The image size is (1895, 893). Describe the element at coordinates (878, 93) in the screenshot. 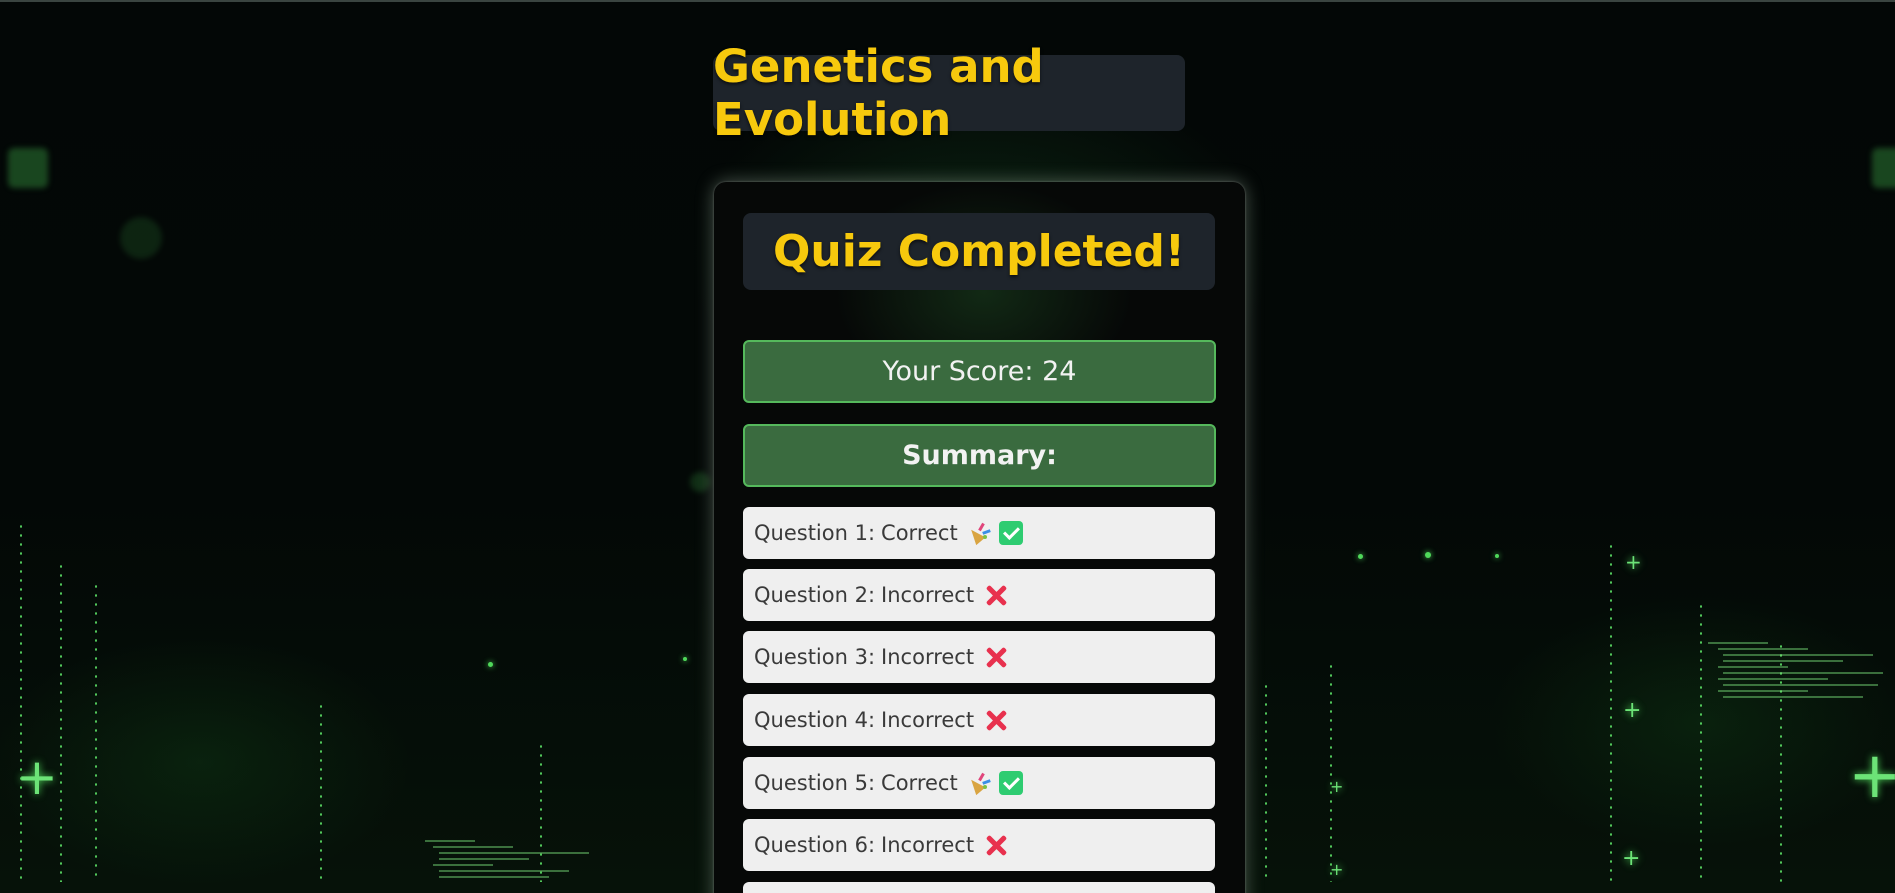

I see `quiz-title: Genetics and Evolution` at that location.